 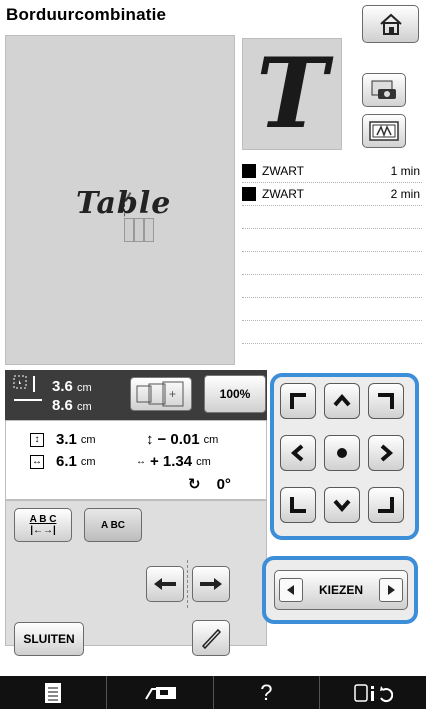 I want to click on thread-time: 2 min, so click(x=405, y=194).